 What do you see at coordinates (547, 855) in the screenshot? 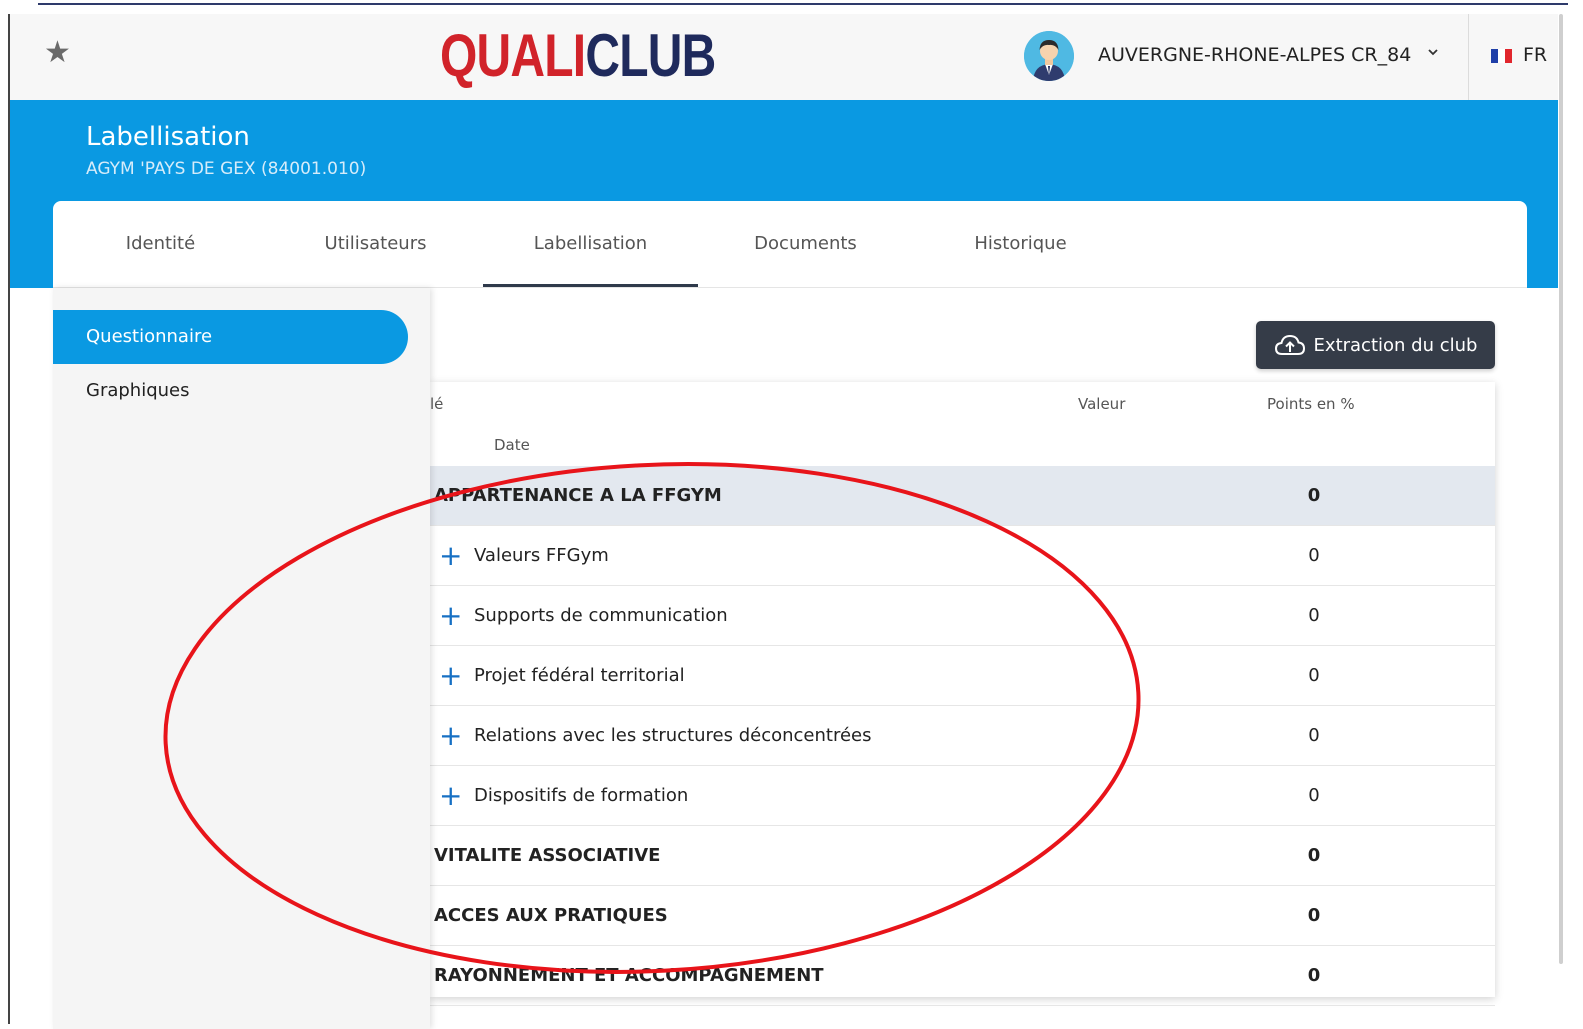
I see `row-label: VITALITE ASSOCIATIVE` at bounding box center [547, 855].